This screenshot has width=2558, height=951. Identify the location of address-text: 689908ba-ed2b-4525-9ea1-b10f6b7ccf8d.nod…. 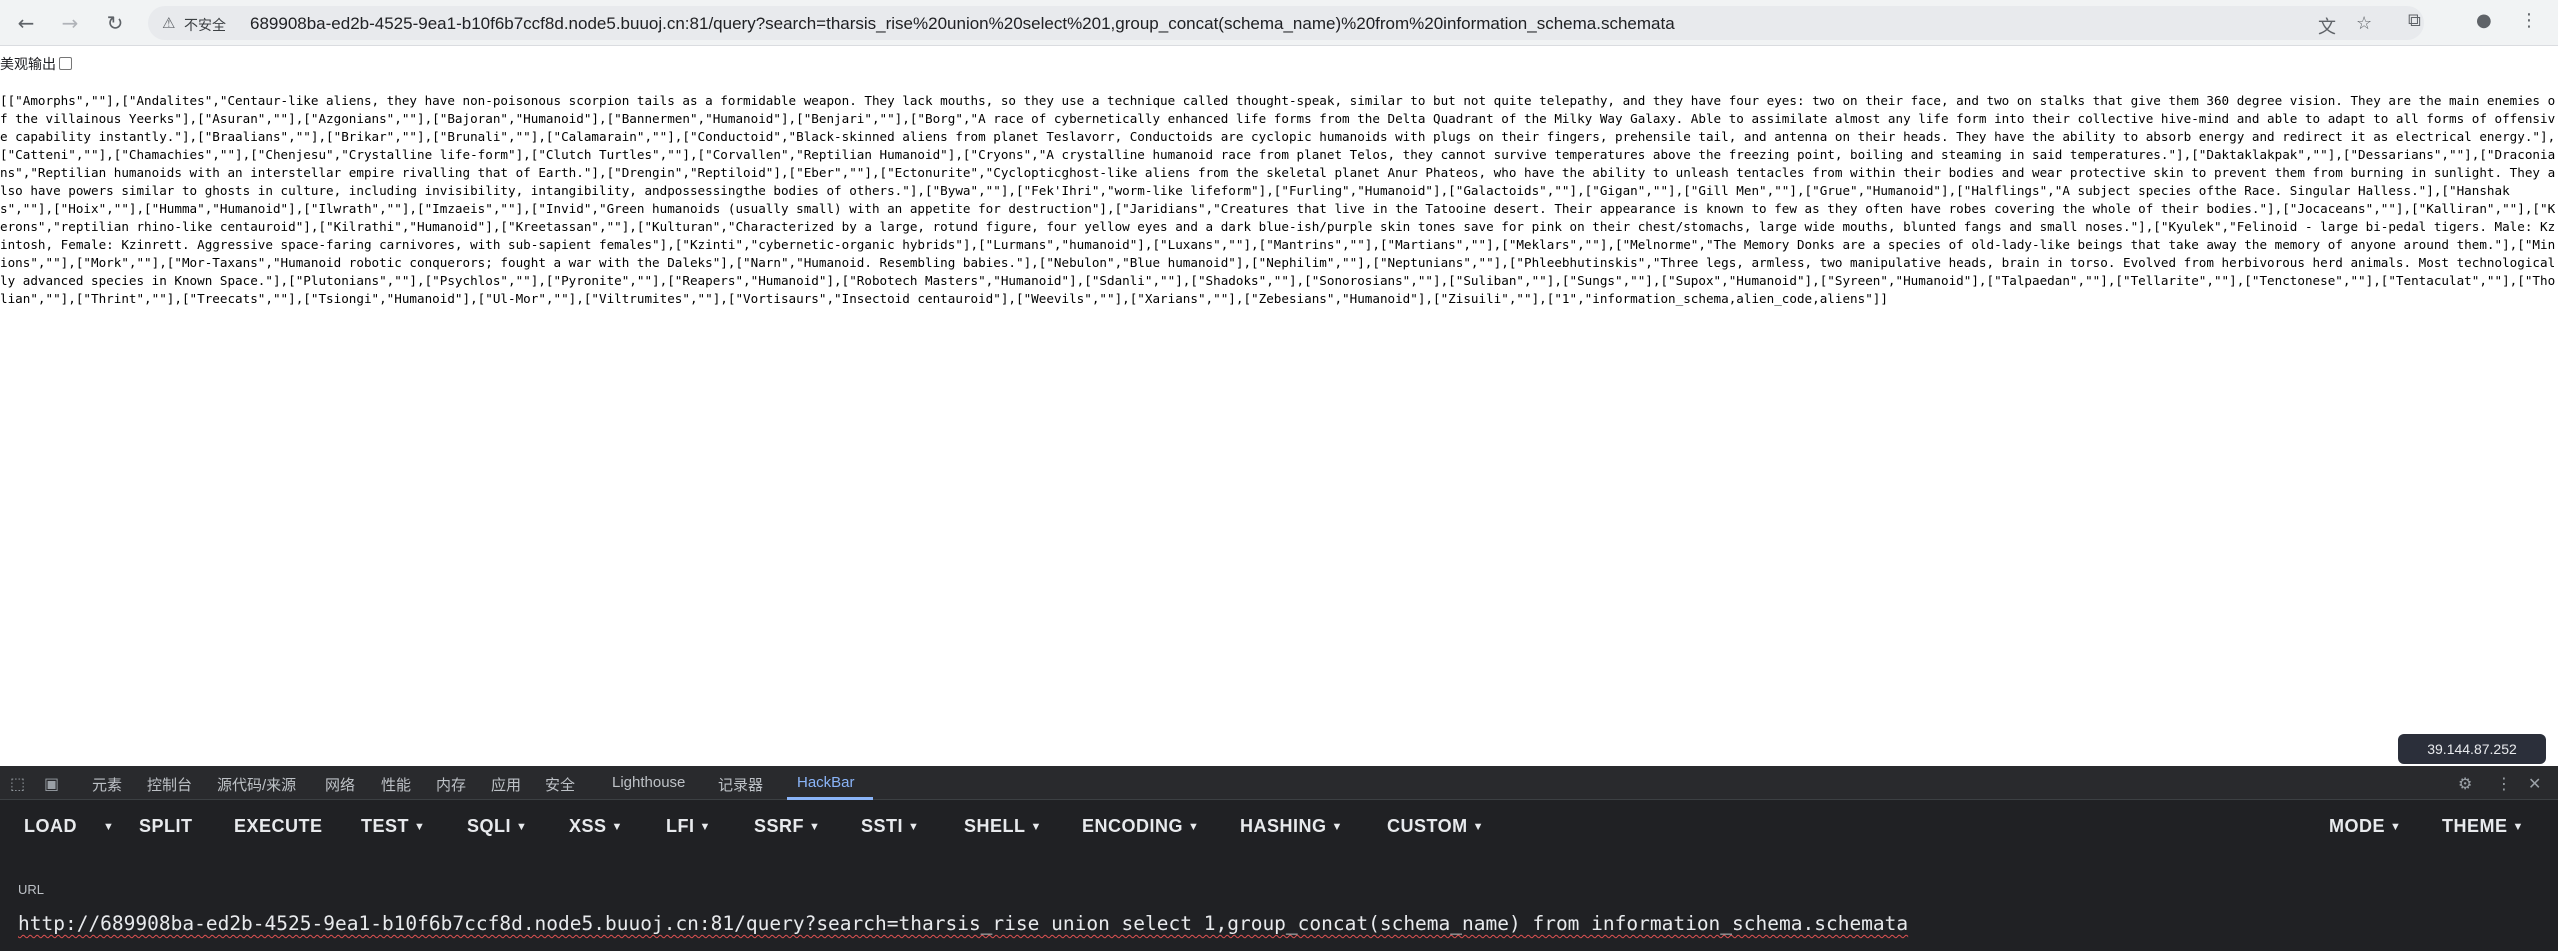
(962, 24).